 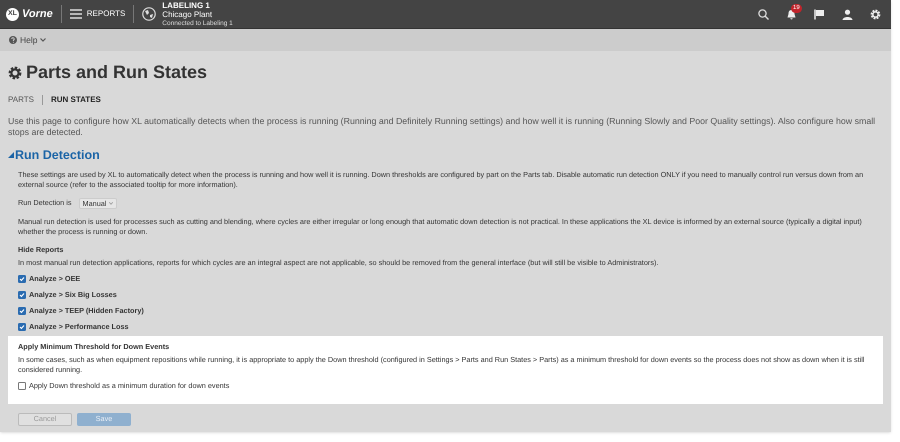 What do you see at coordinates (75, 100) in the screenshot?
I see `tab: RUN STATES` at bounding box center [75, 100].